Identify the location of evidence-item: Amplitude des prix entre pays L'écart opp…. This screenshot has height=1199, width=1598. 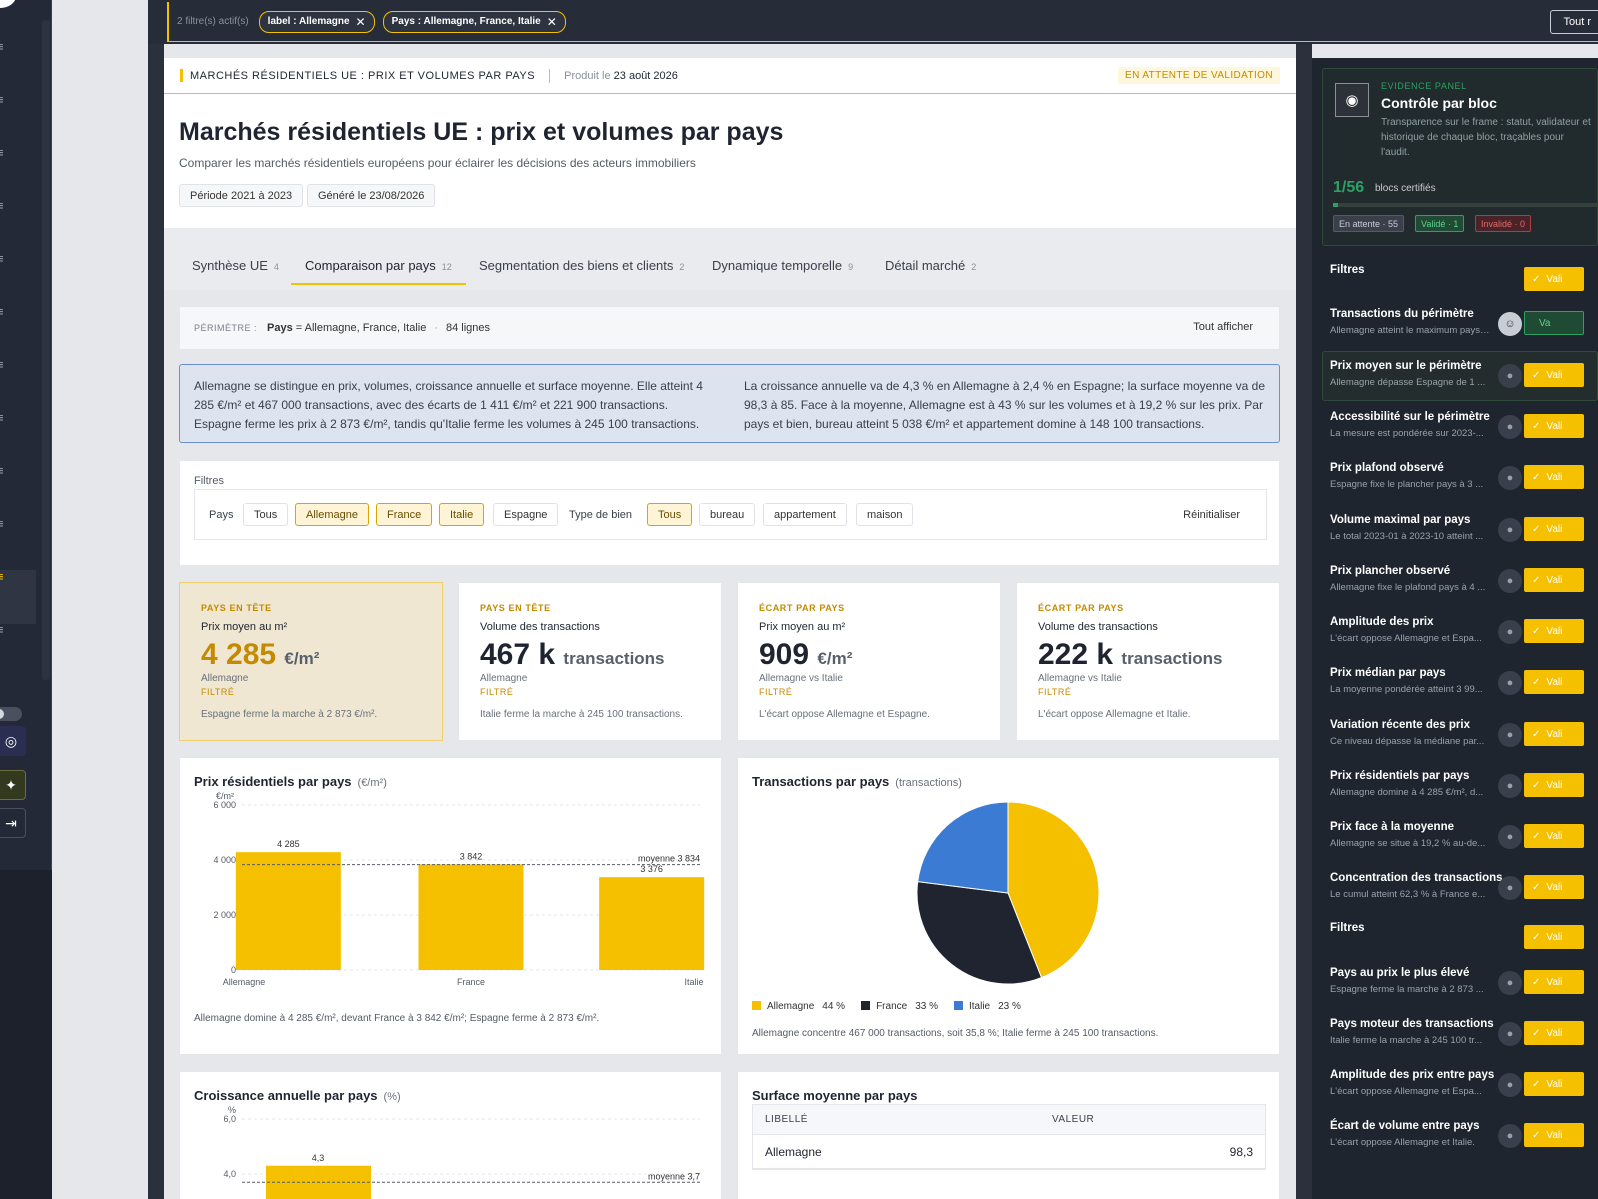
(1464, 1091).